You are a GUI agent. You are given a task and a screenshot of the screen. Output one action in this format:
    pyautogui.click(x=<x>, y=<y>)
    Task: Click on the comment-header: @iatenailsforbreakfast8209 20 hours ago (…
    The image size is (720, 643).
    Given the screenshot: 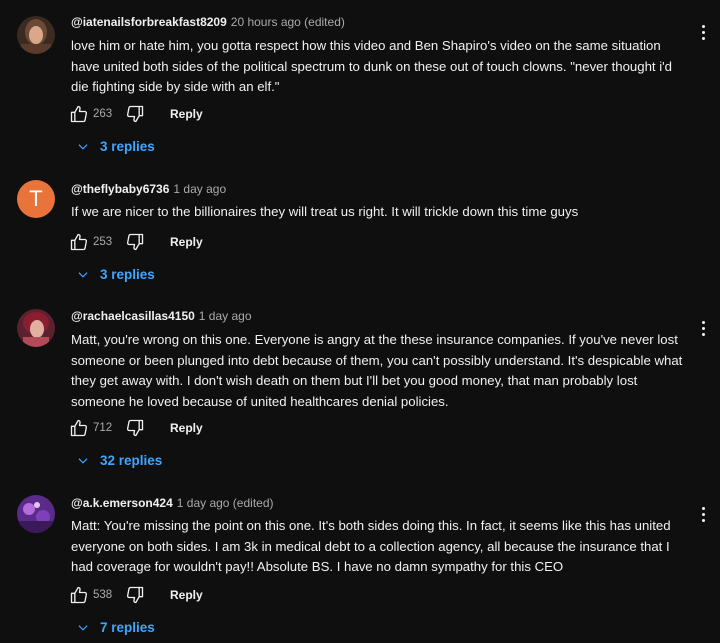 What is the action you would take?
    pyautogui.click(x=208, y=22)
    